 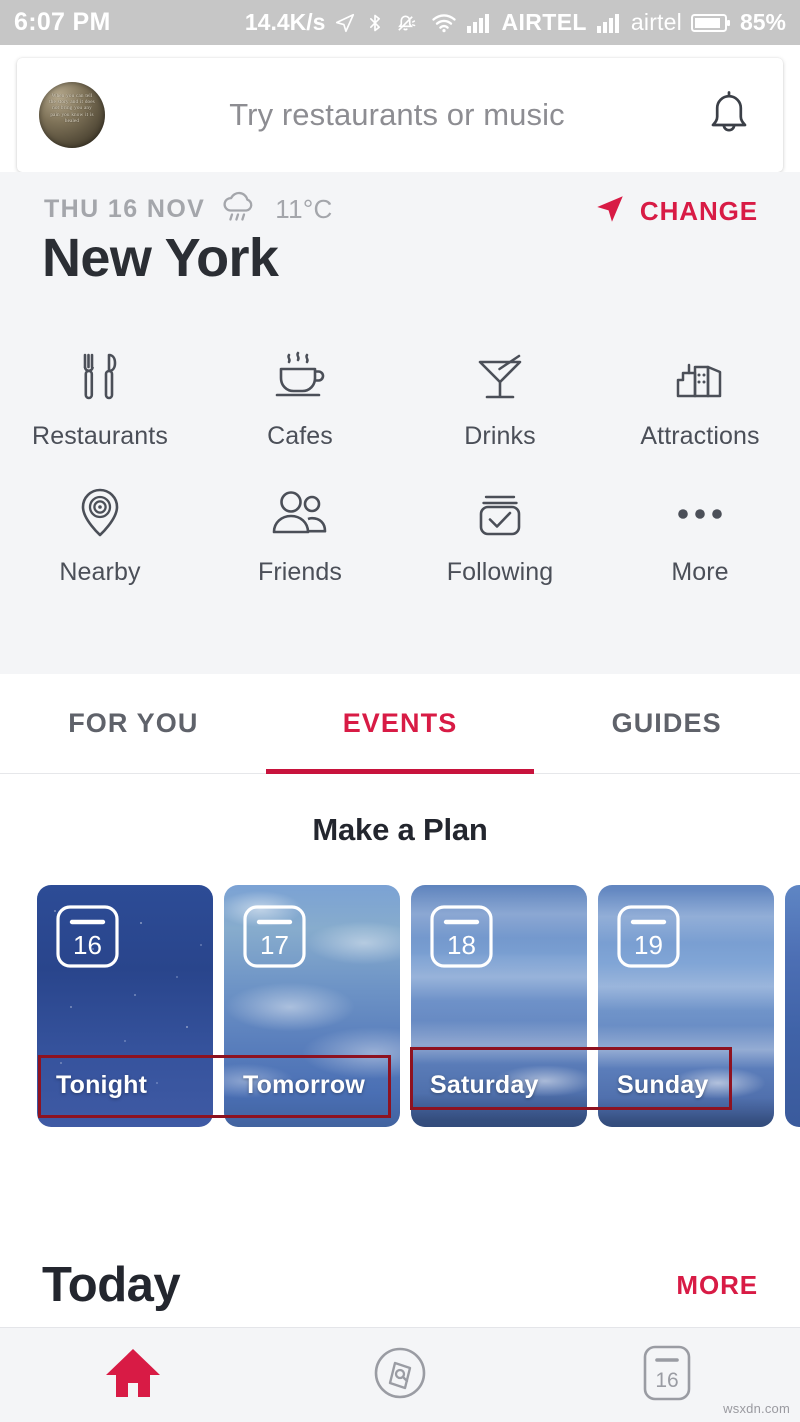 What do you see at coordinates (656, 22) in the screenshot?
I see `status-bar-carrier-2: airtel` at bounding box center [656, 22].